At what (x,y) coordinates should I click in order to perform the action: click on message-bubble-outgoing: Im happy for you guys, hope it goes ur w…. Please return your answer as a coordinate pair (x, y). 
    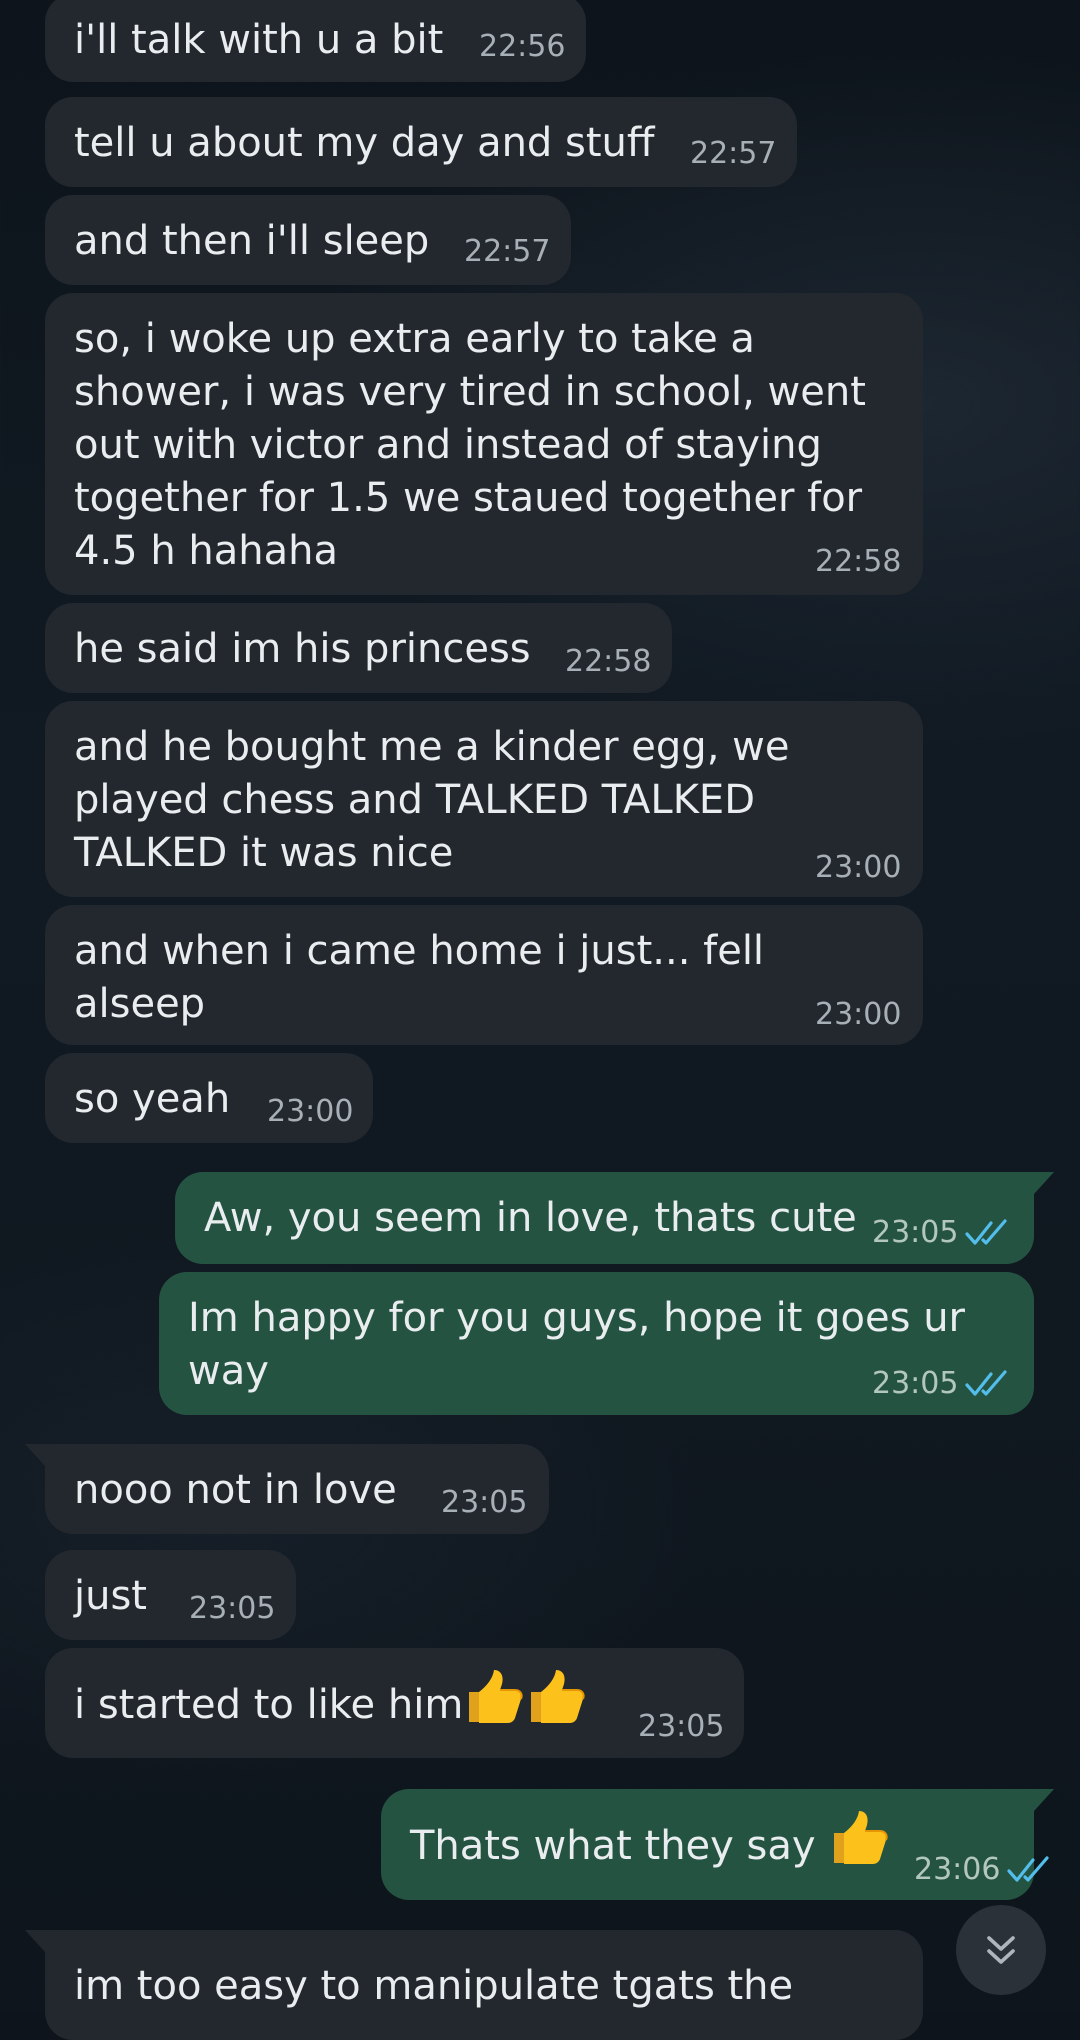
    Looking at the image, I should click on (596, 1343).